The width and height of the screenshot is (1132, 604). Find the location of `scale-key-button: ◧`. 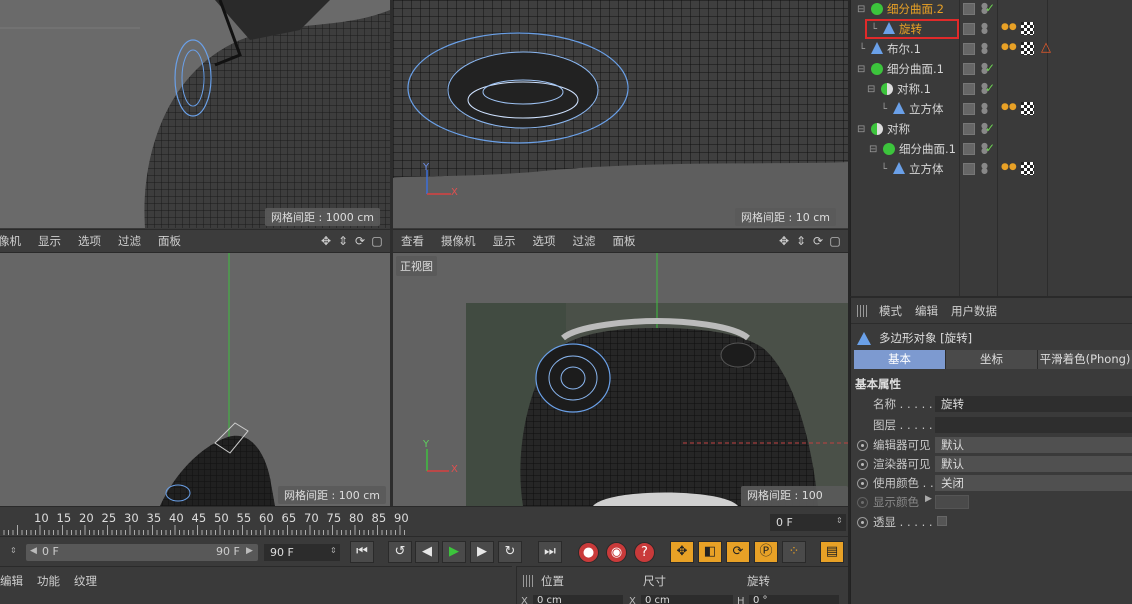

scale-key-button: ◧ is located at coordinates (710, 552).